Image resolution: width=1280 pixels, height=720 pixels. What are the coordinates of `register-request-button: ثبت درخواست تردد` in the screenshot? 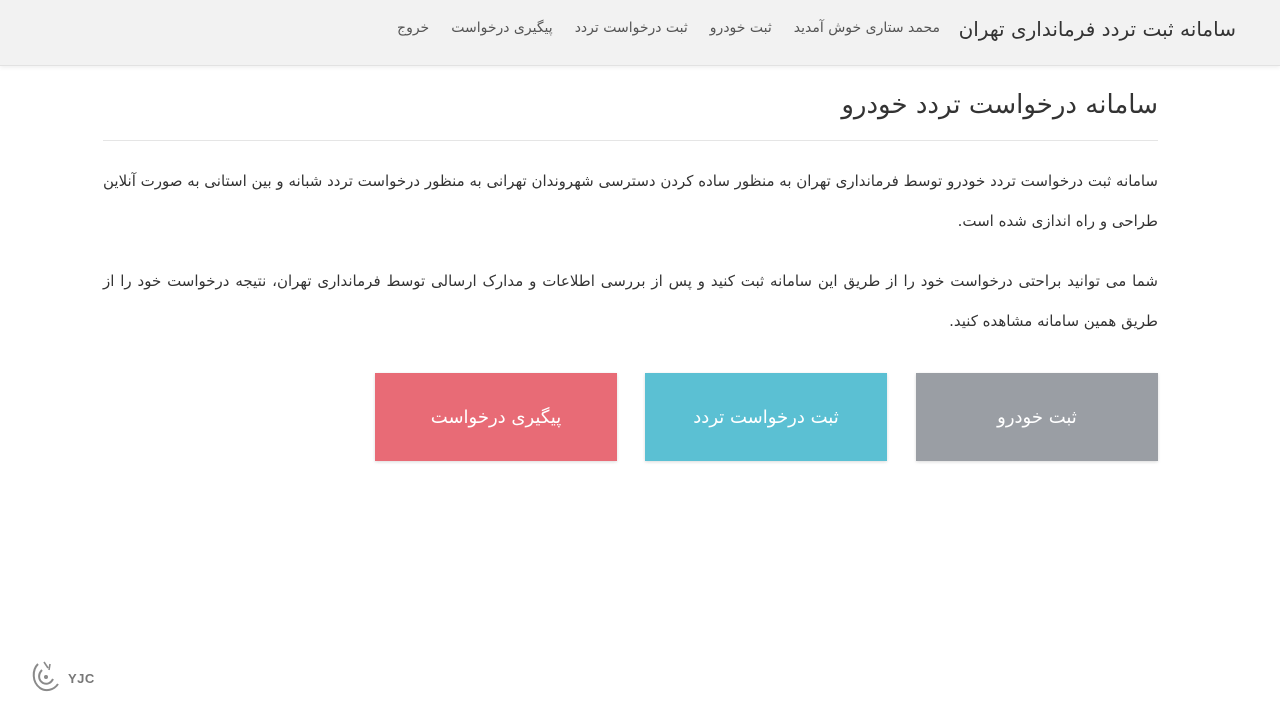 It's located at (766, 417).